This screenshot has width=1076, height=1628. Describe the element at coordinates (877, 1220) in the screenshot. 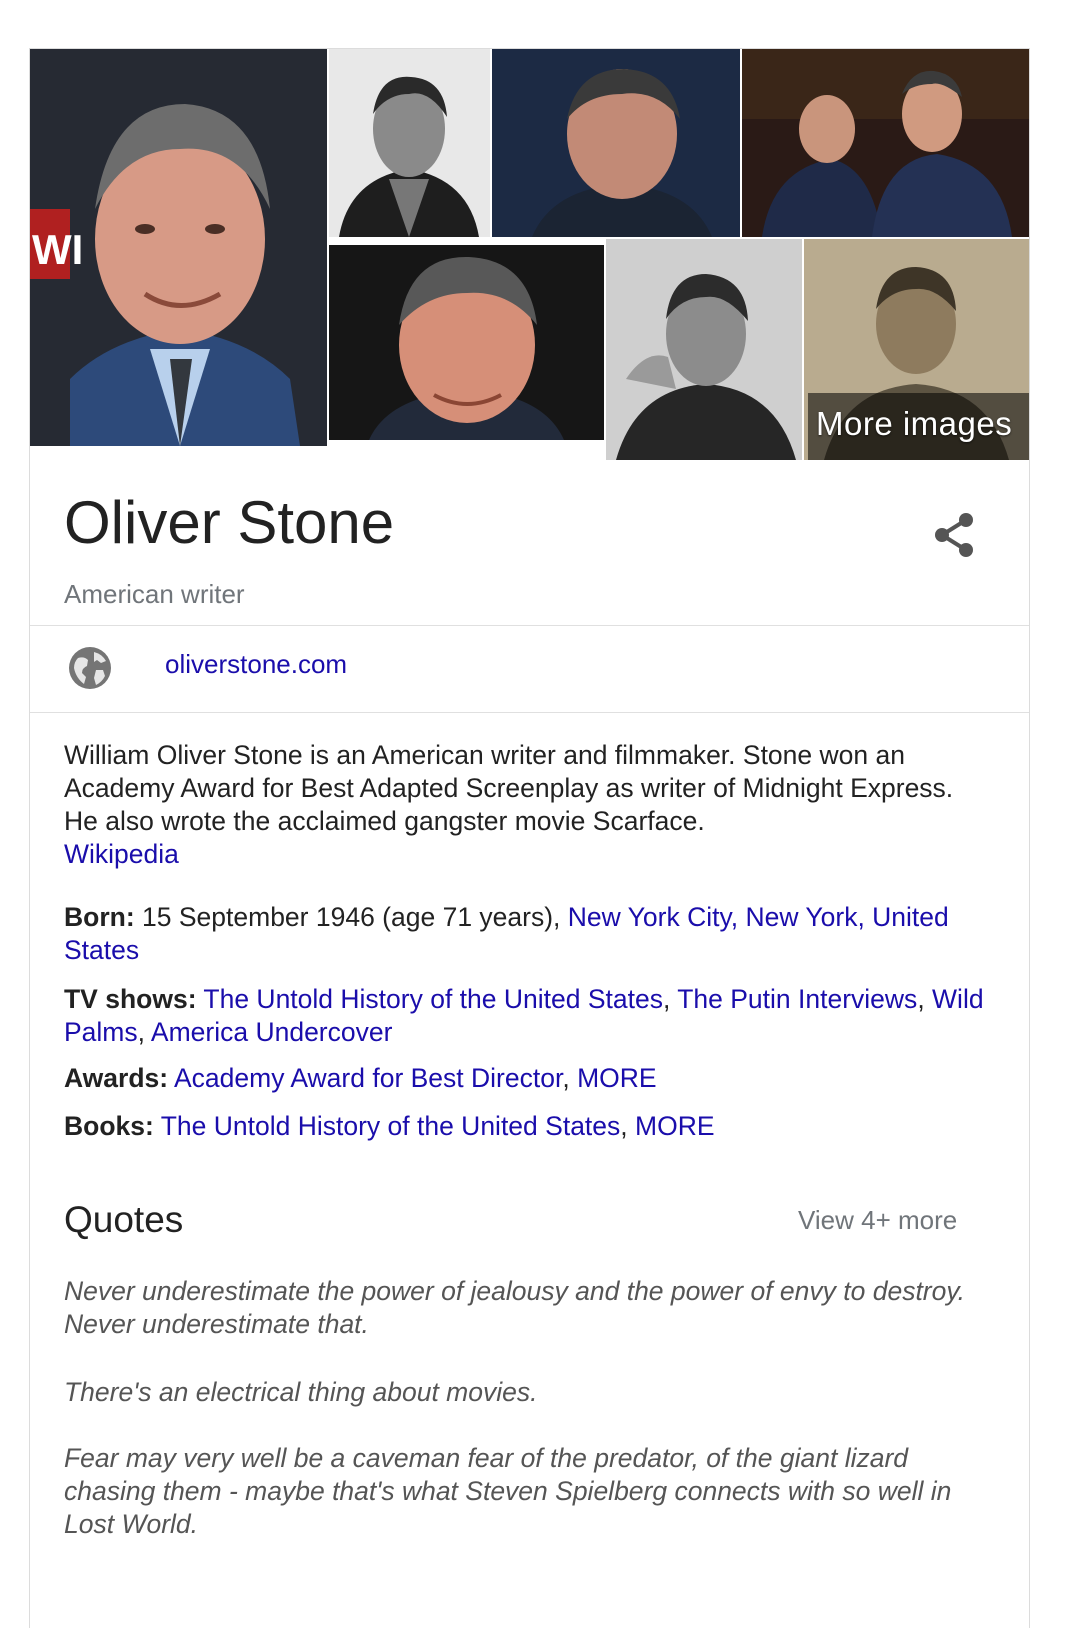

I see `view-more-quotes-link: View 4+ more` at that location.